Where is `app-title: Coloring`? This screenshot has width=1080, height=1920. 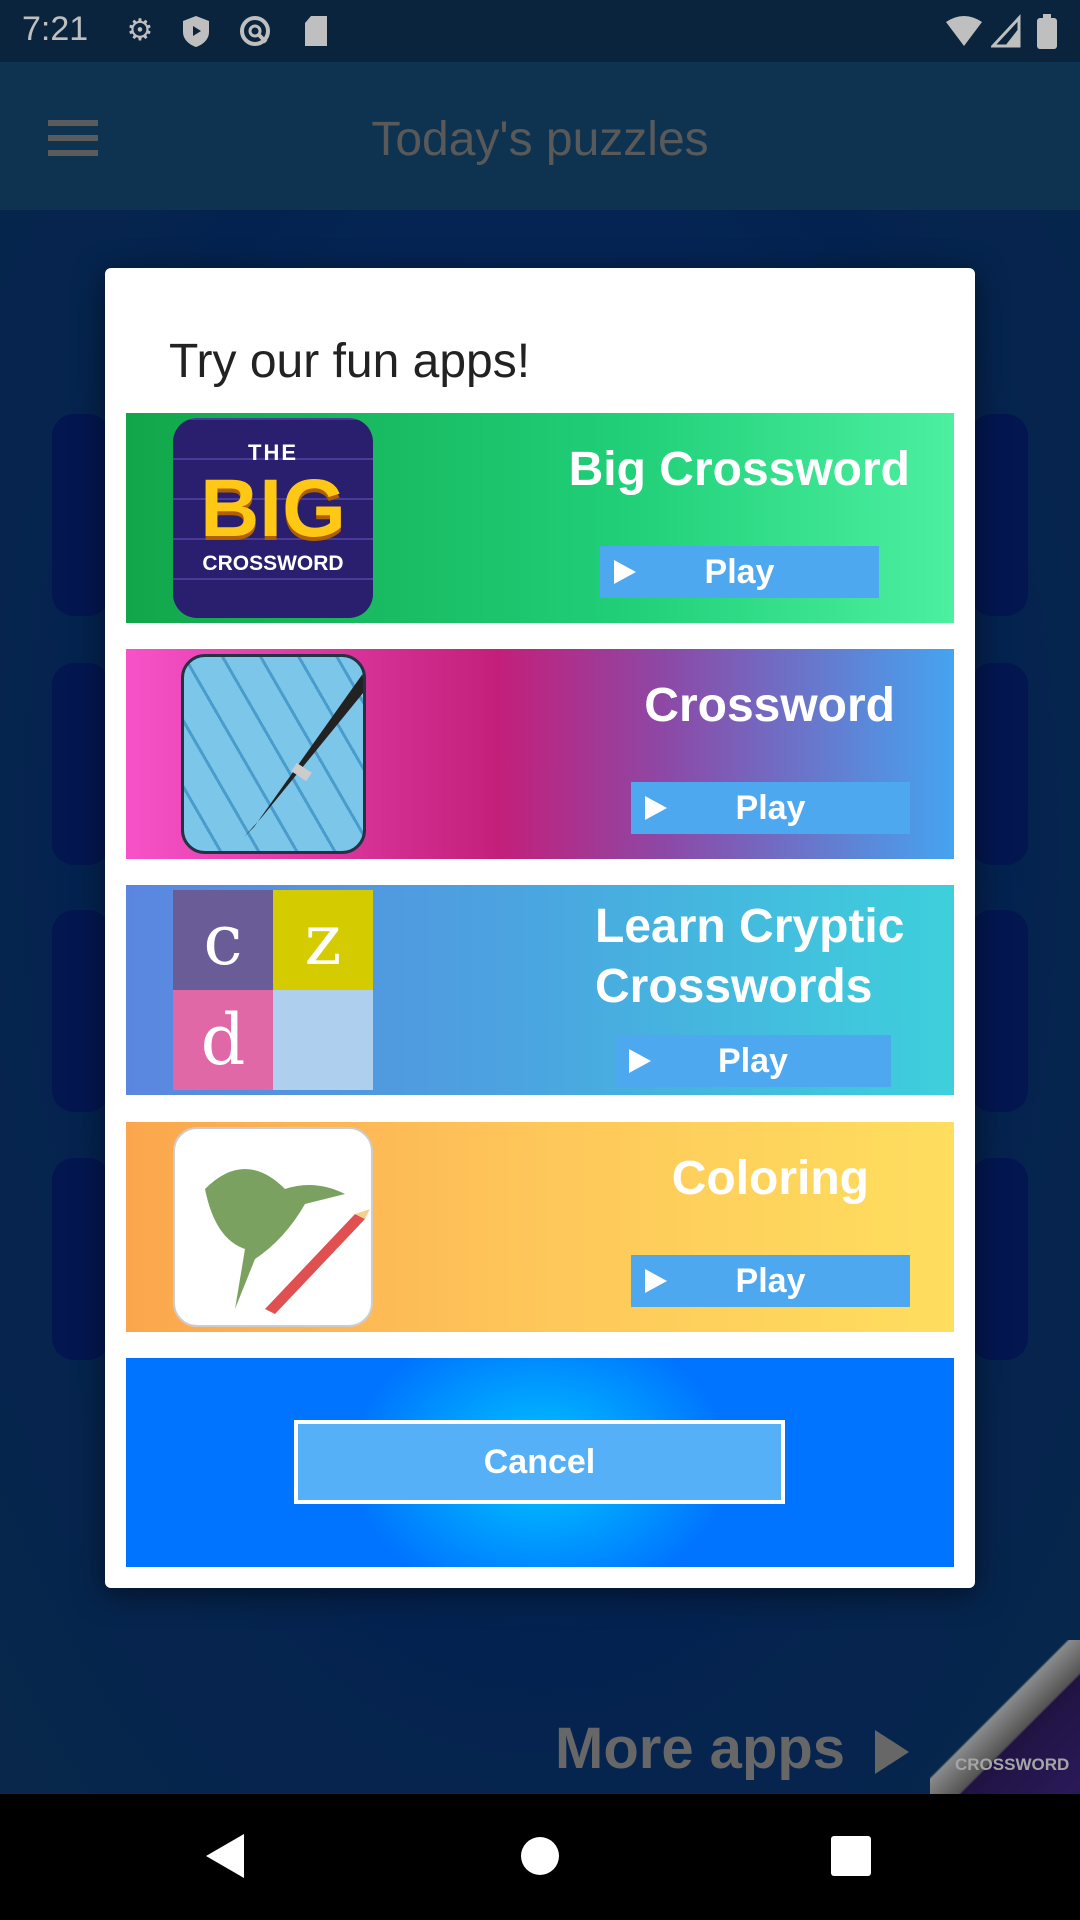 app-title: Coloring is located at coordinates (770, 1178).